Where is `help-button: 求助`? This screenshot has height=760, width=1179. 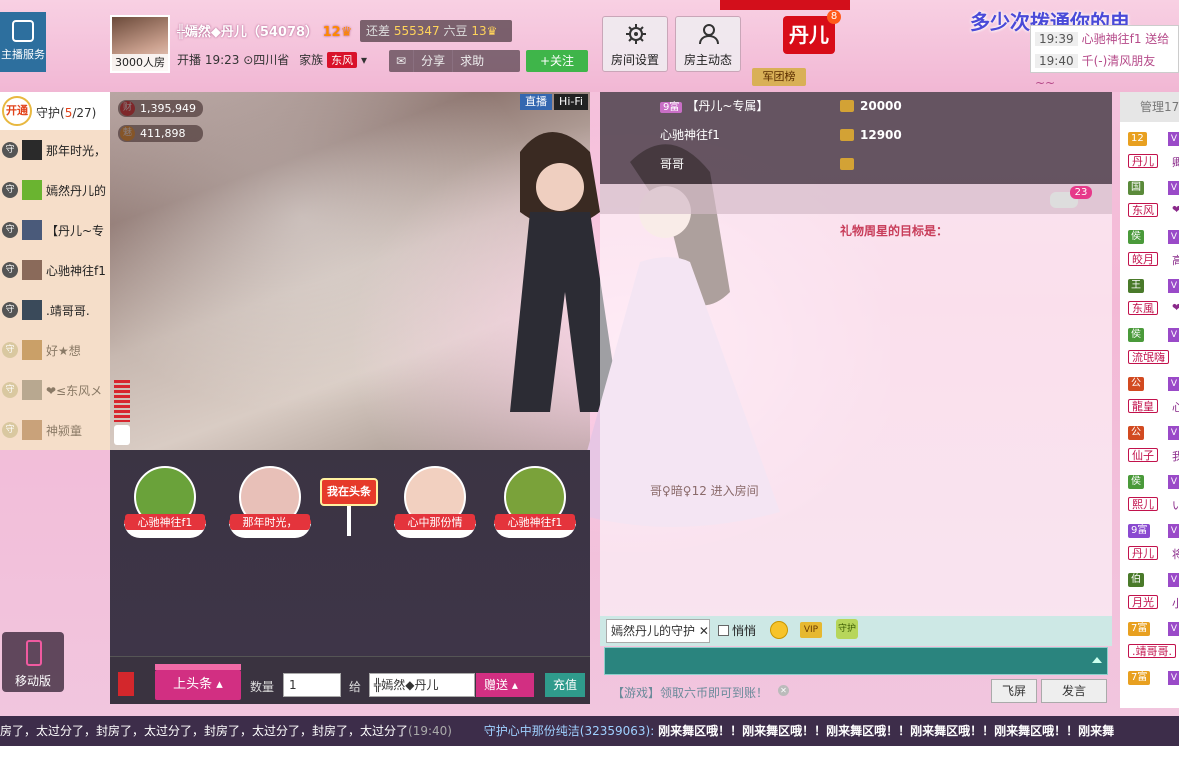 help-button: 求助 is located at coordinates (472, 61).